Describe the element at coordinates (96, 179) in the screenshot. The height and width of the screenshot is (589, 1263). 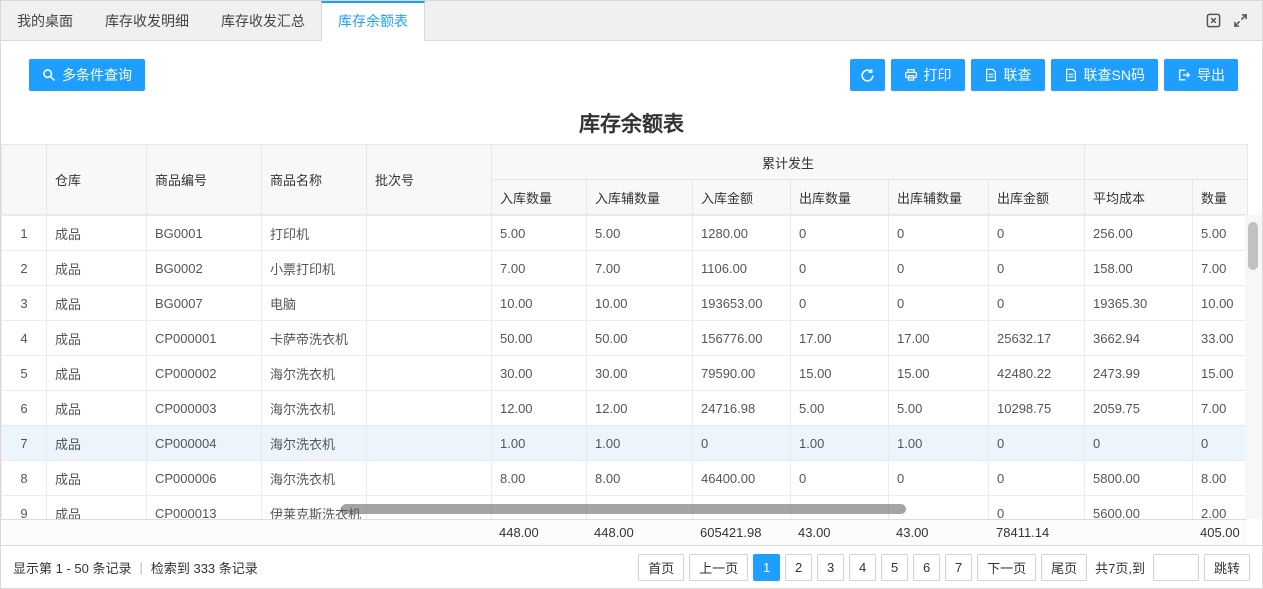
I see `column-header: 仓库` at that location.